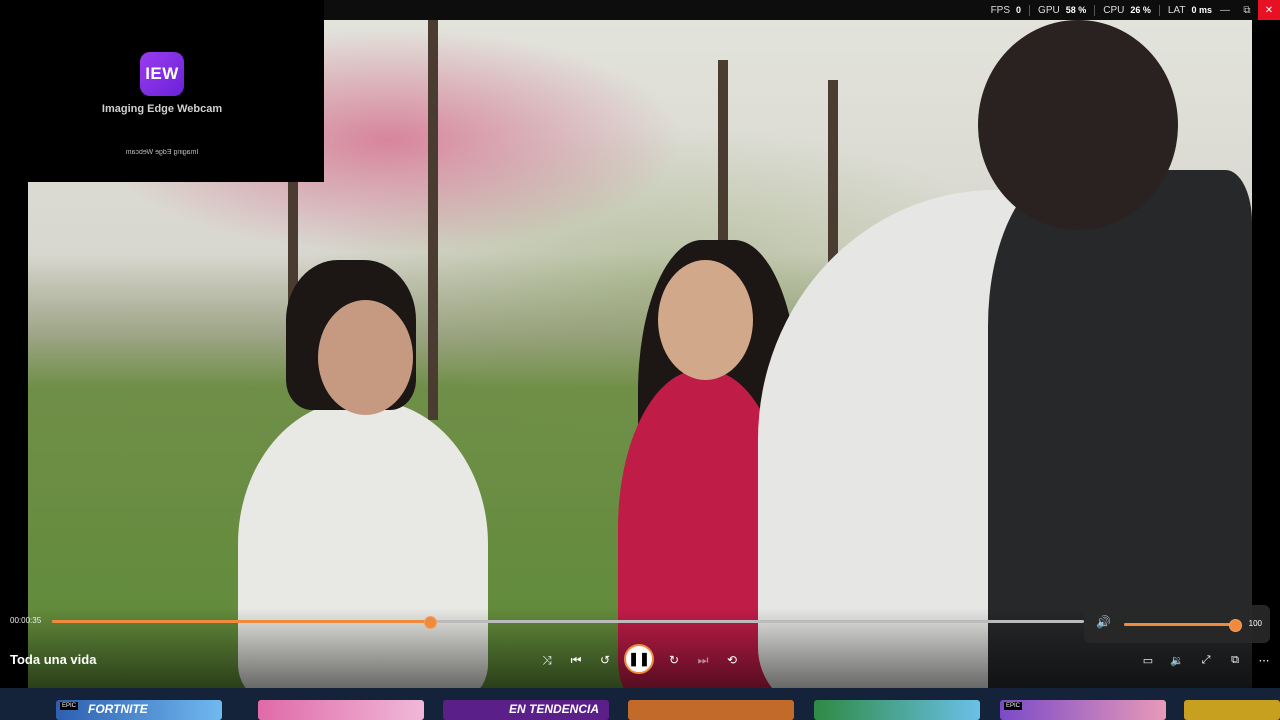 This screenshot has width=1280, height=720. I want to click on volume-icon: 🔊, so click(1103, 622).